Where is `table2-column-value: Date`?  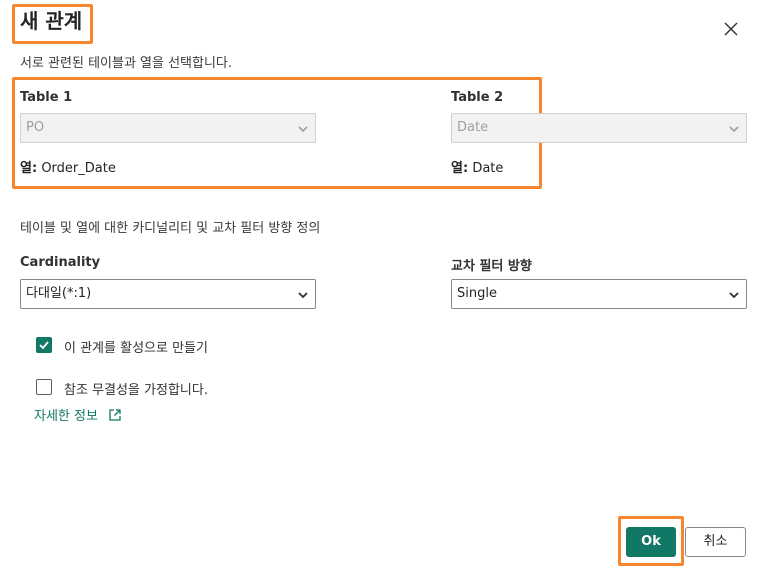
table2-column-value: Date is located at coordinates (488, 168).